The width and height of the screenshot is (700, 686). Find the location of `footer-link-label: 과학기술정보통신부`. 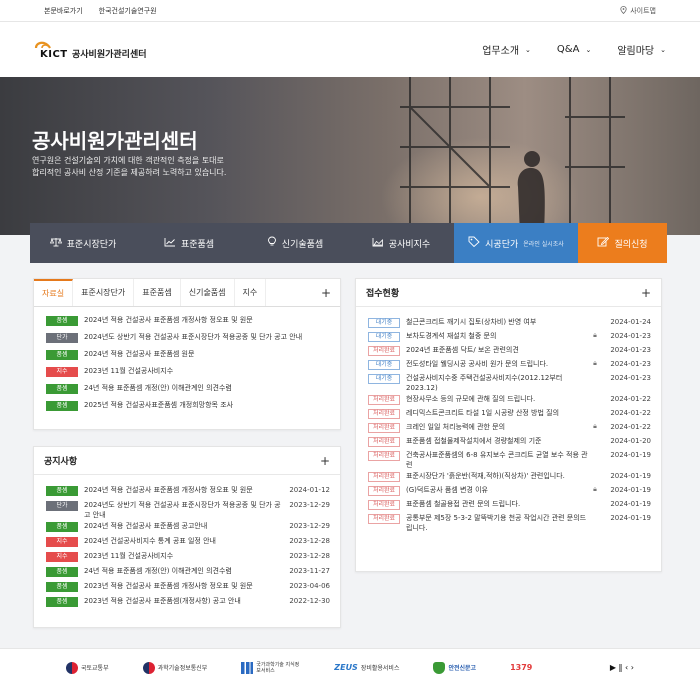

footer-link-label: 과학기술정보통신부 is located at coordinates (182, 668).